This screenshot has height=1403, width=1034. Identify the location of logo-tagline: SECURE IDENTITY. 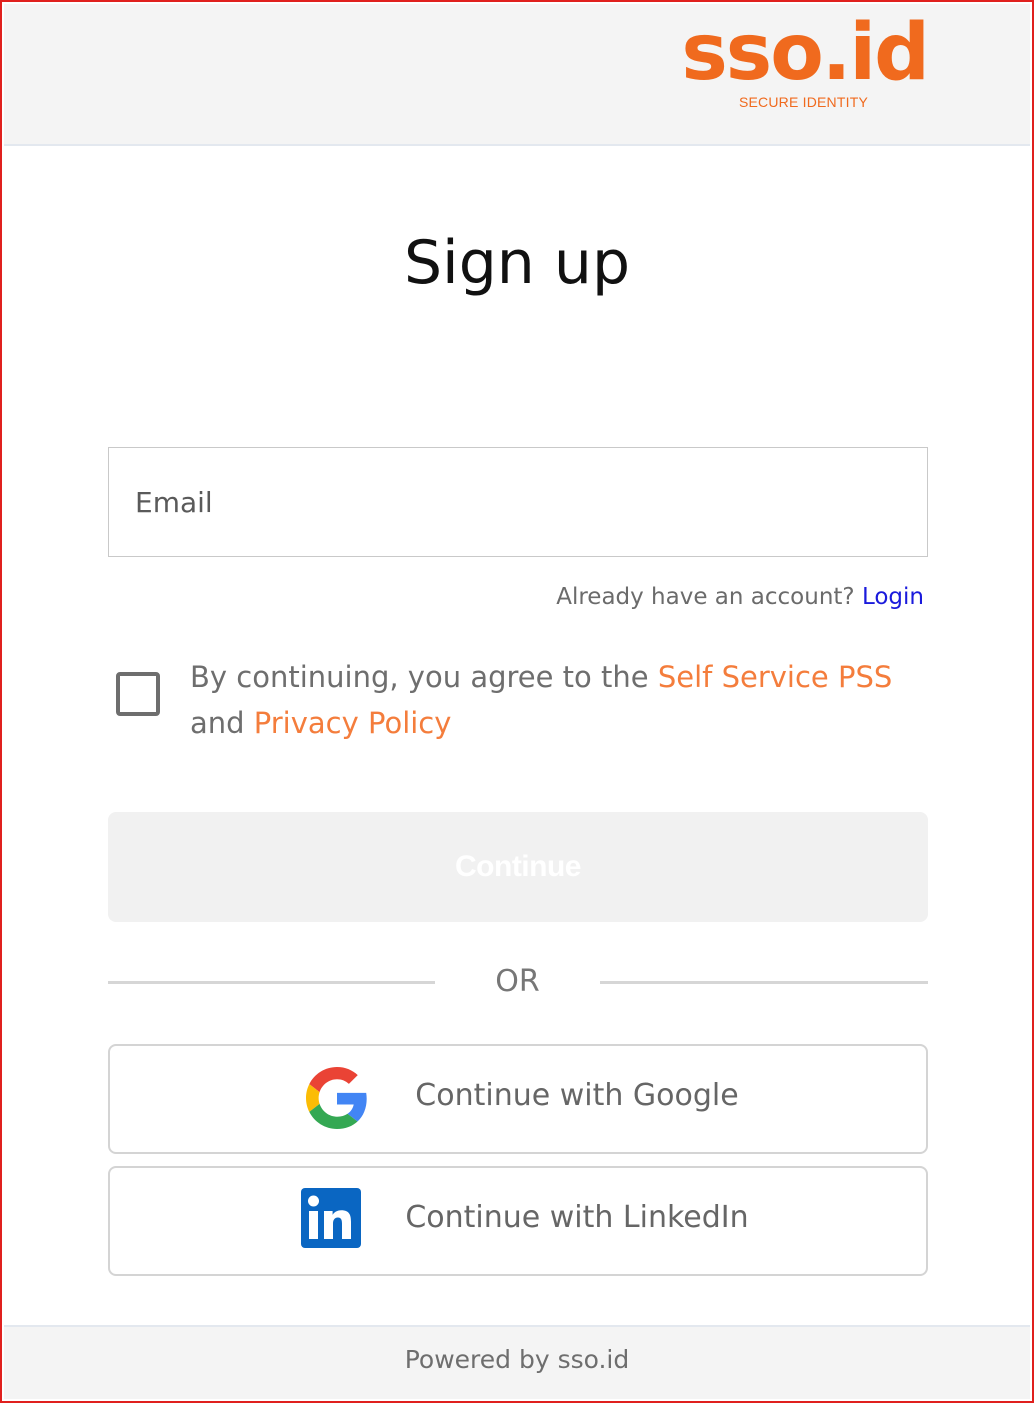
(803, 102).